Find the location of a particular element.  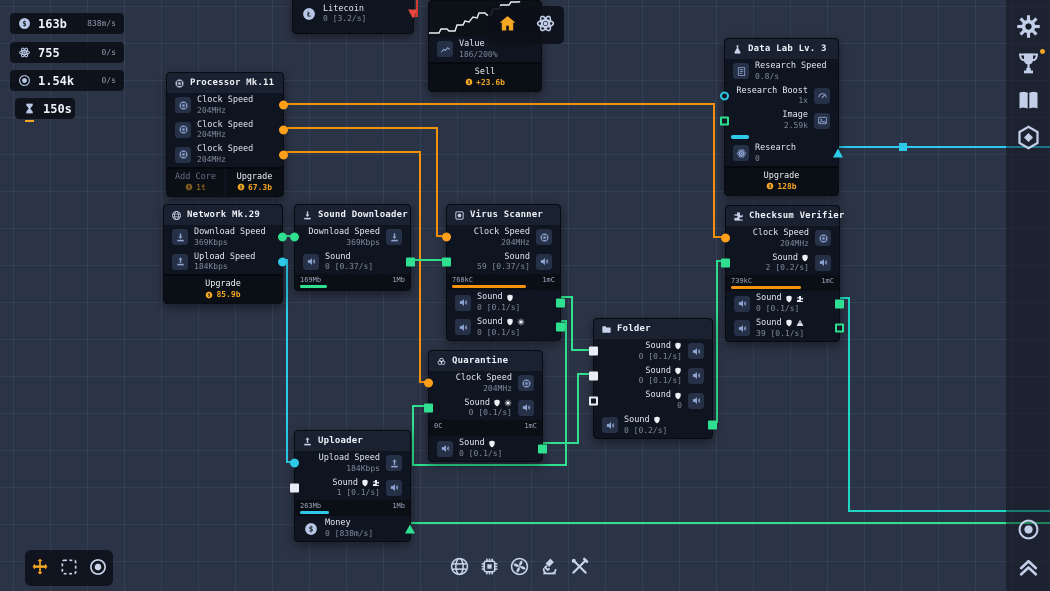

home-button is located at coordinates (507, 25).